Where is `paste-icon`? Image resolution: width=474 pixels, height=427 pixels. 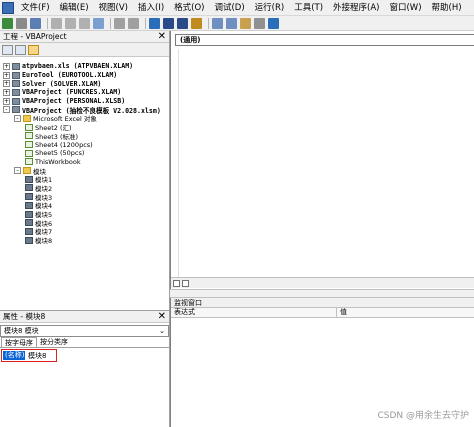 paste-icon is located at coordinates (84, 23).